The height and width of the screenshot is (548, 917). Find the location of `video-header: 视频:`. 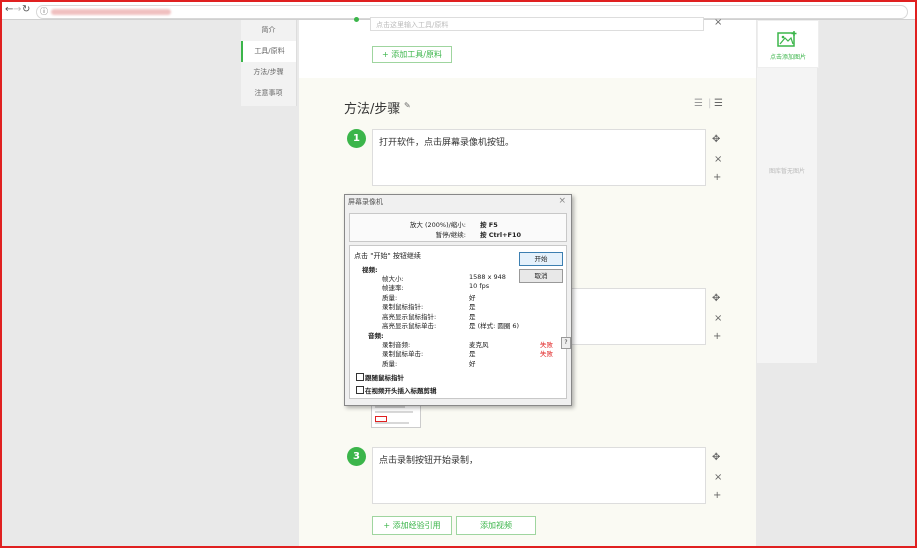

video-header: 视频: is located at coordinates (370, 270).